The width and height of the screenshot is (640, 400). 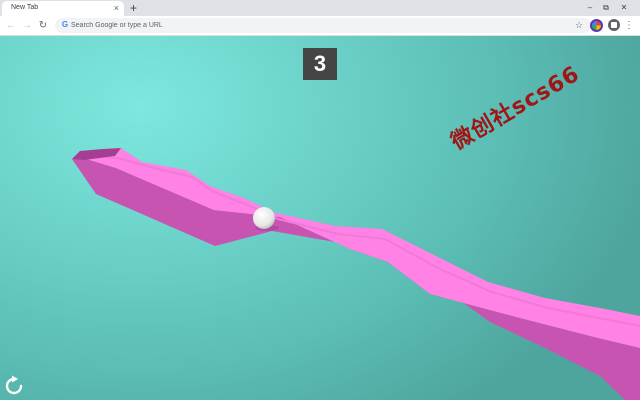 I want to click on google-g-icon: G, so click(x=65, y=24).